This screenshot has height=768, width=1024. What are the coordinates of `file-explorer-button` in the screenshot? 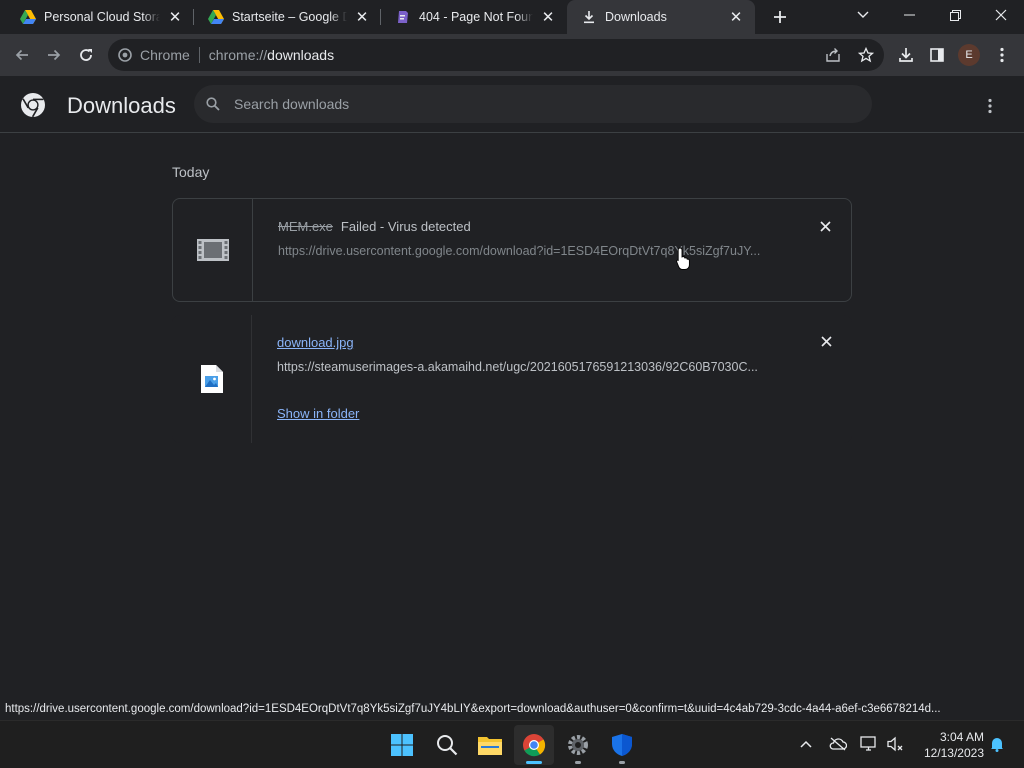 It's located at (490, 745).